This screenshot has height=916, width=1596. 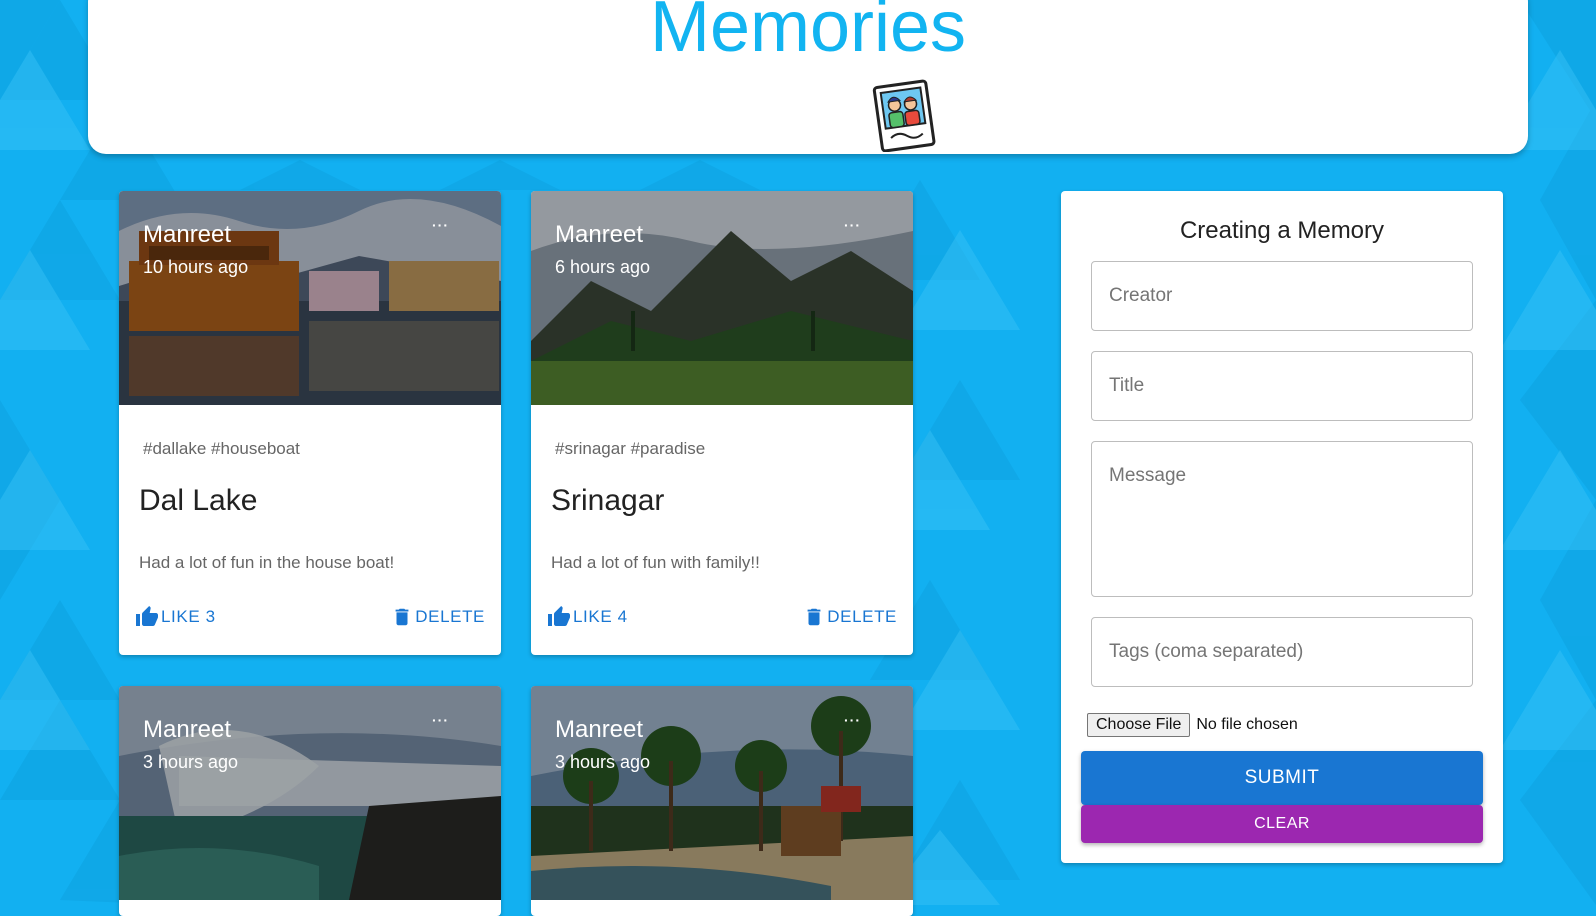 I want to click on like-button: LIKE 3, so click(x=175, y=617).